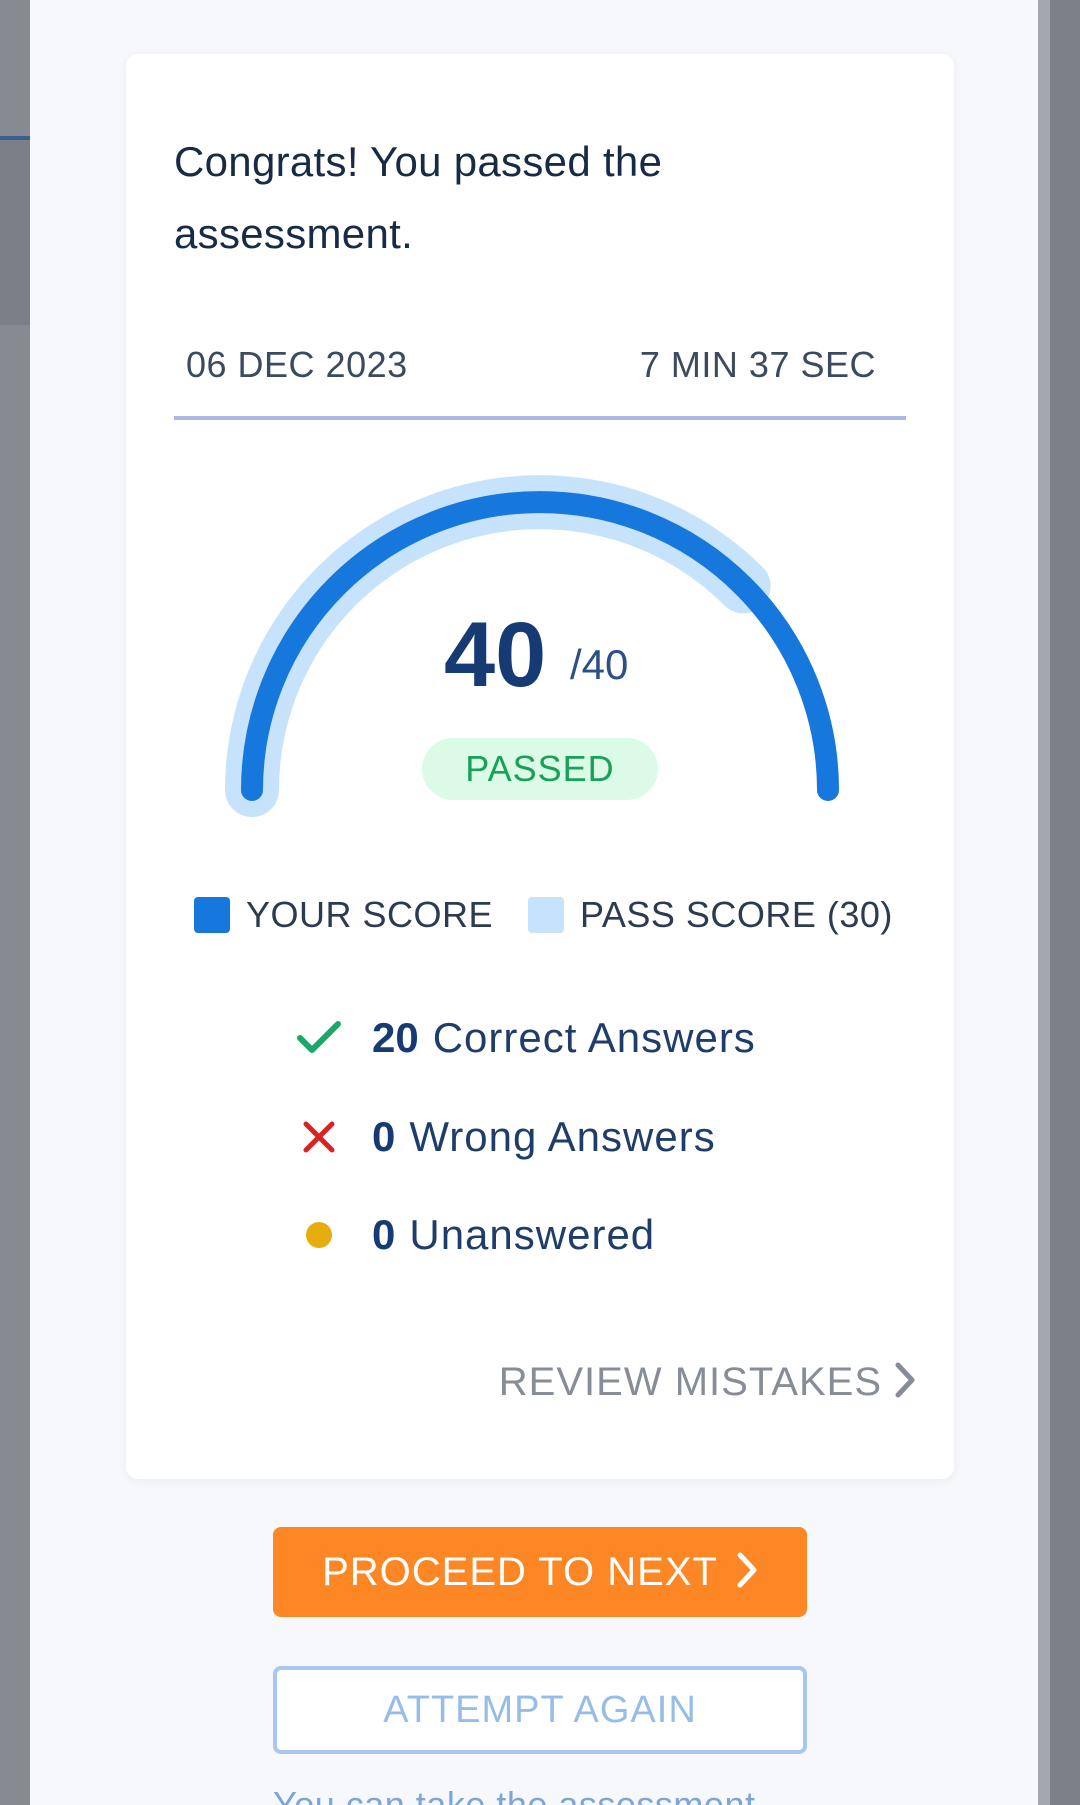  I want to click on legend-pass-score: PASS SCORE (30), so click(710, 915).